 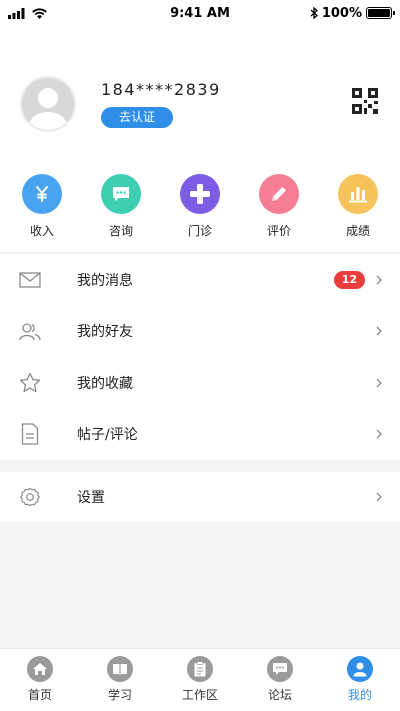 I want to click on signal-icon, so click(x=16, y=13).